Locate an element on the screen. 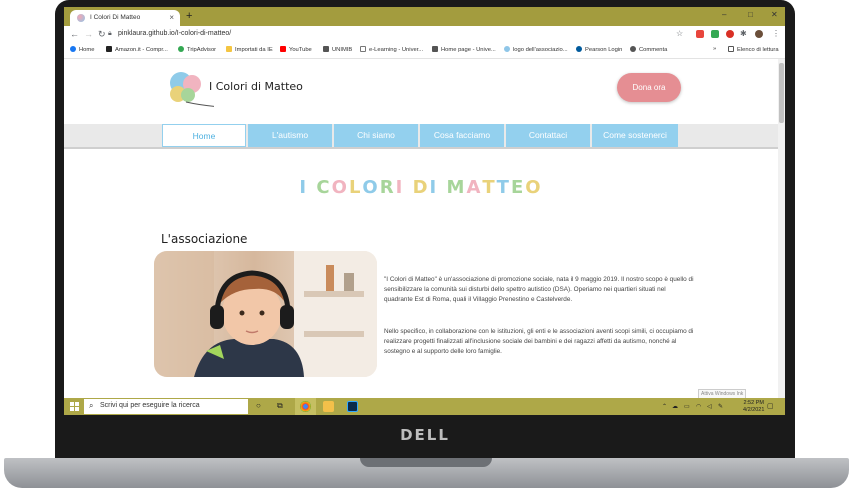  search-placeholder: Scrivi qui per eseguire la ricerca is located at coordinates (150, 405).